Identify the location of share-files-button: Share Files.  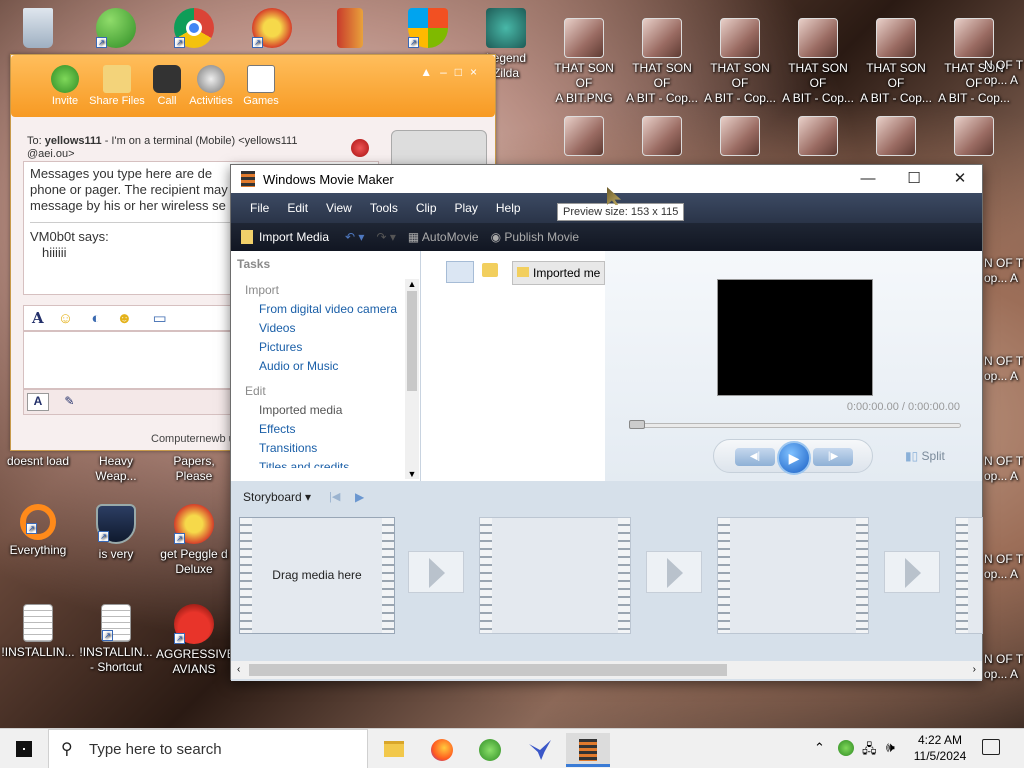
(117, 86).